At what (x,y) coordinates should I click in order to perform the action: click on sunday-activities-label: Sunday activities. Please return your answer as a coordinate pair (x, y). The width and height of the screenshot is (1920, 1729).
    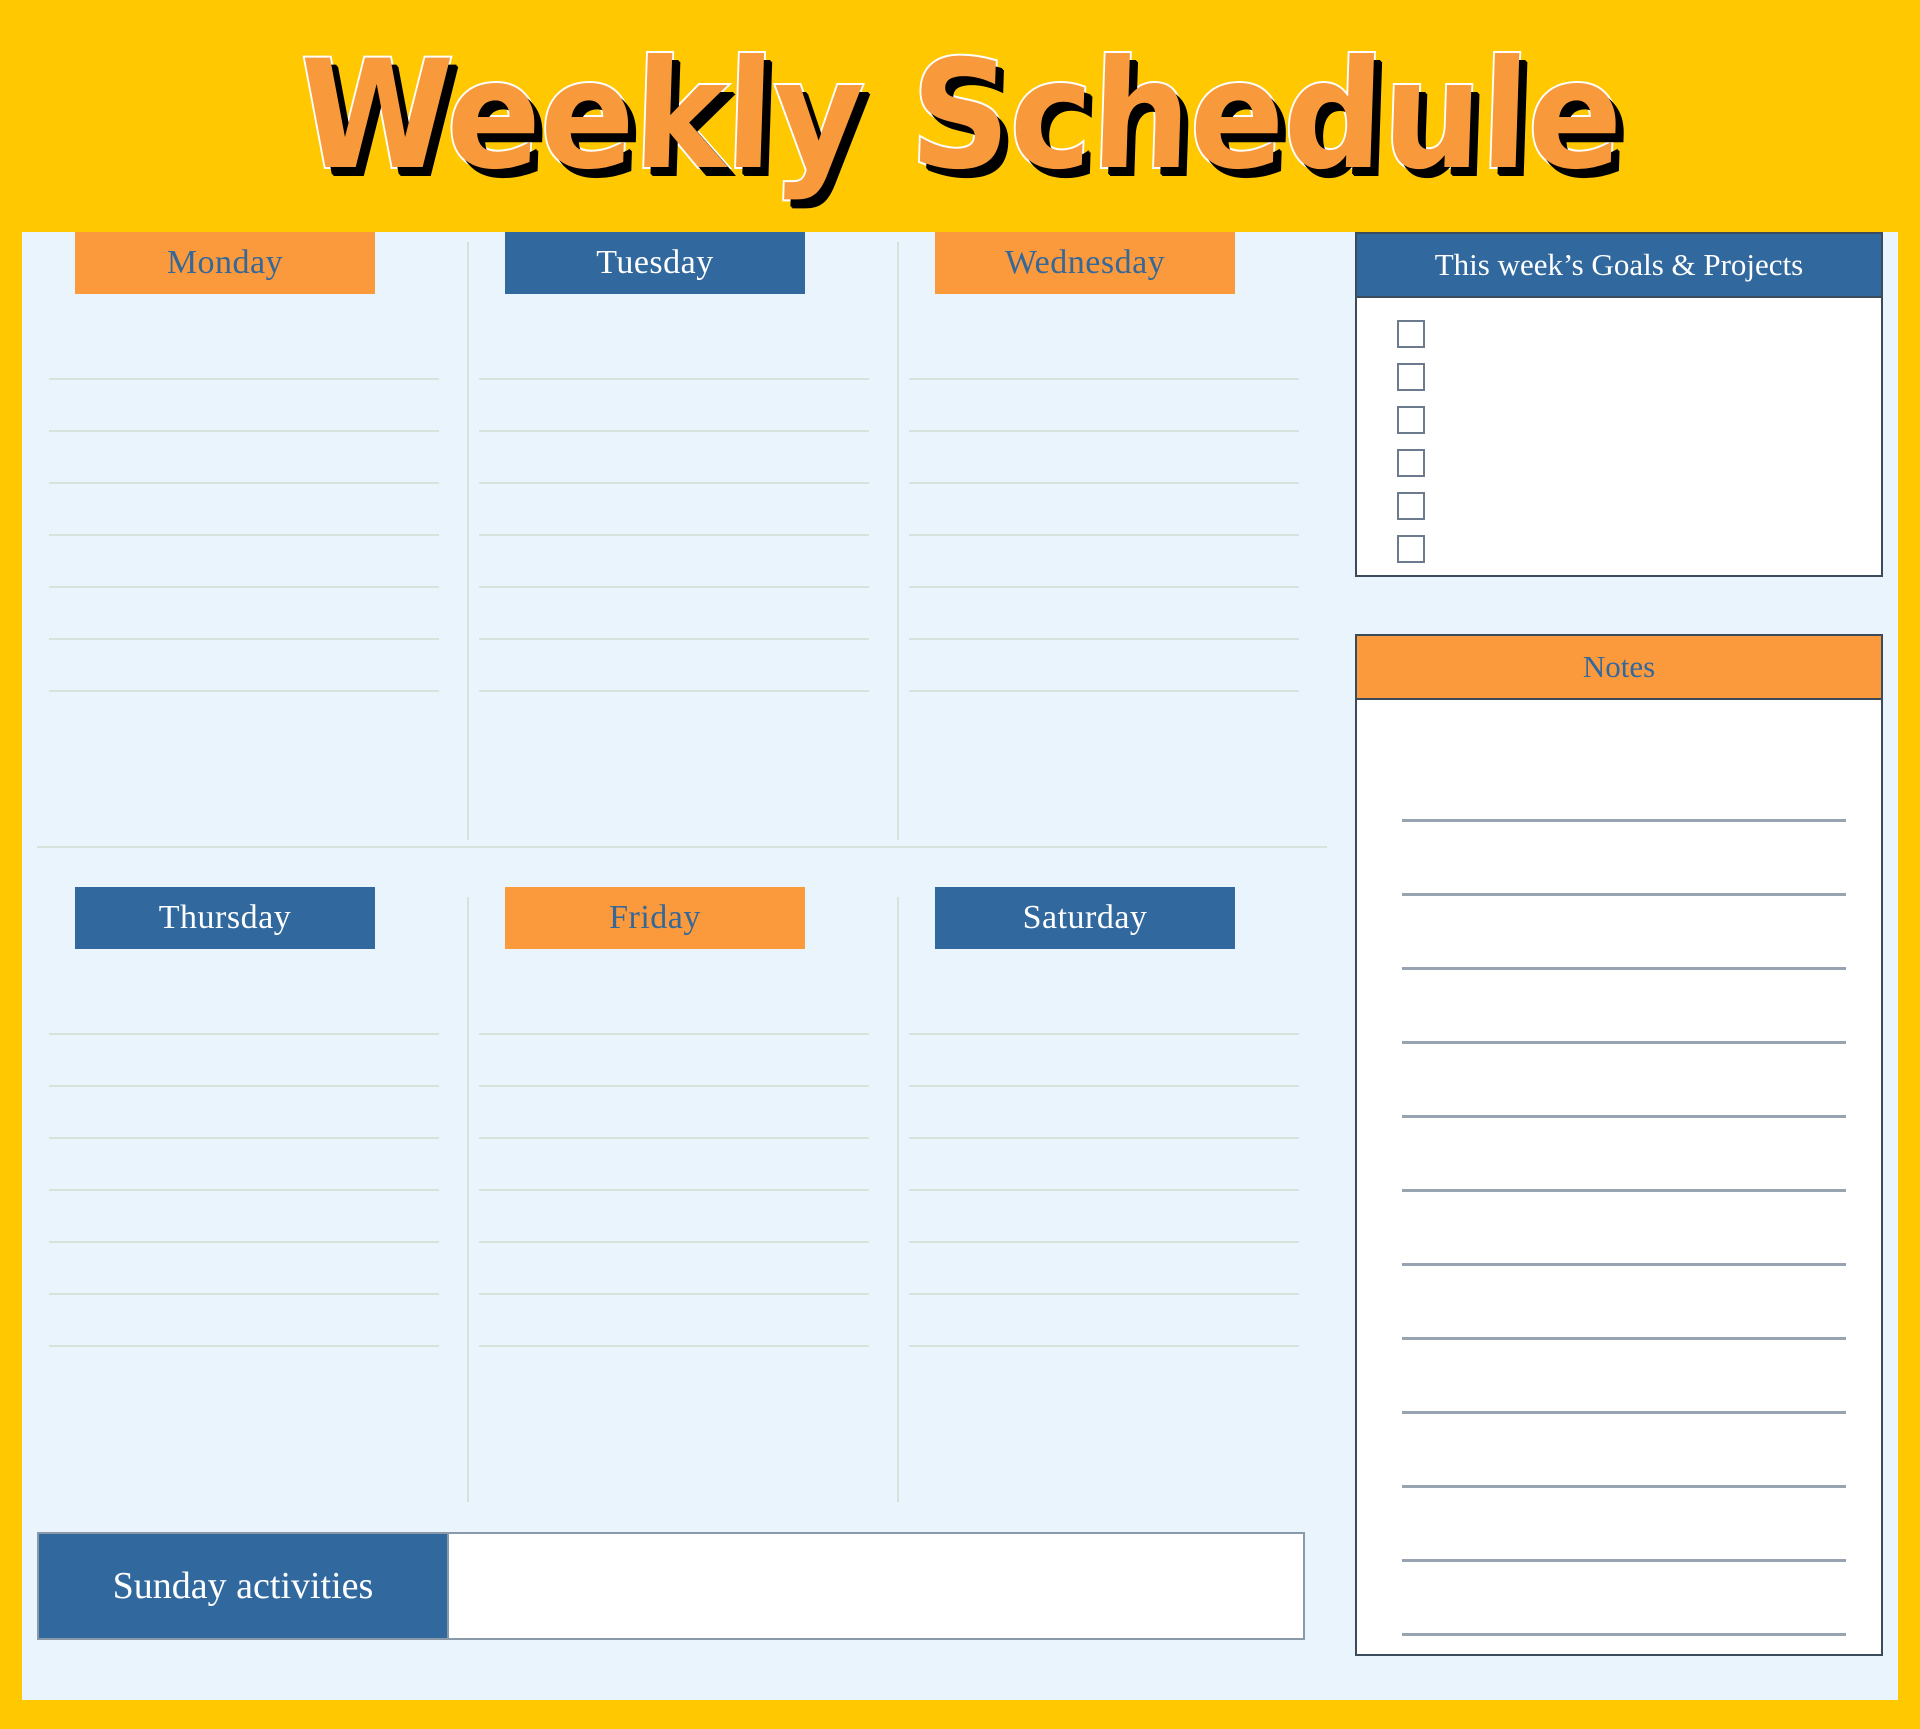
    Looking at the image, I should click on (243, 1586).